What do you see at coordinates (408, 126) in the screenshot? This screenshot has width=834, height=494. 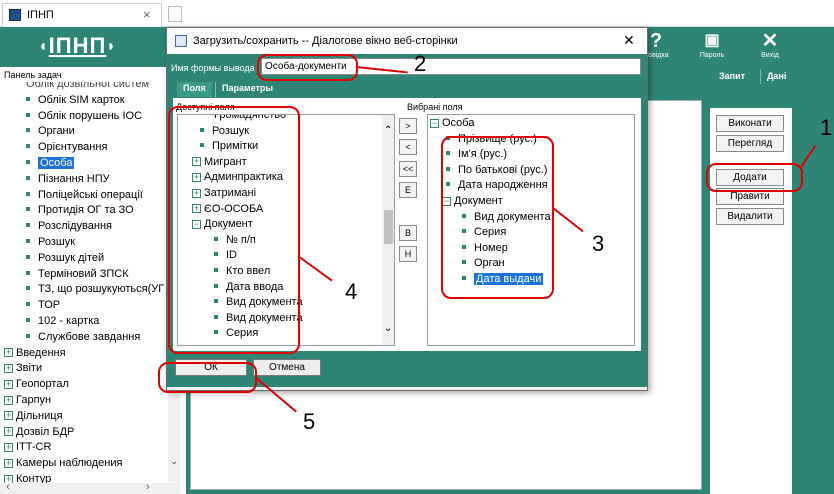 I see `move-right-button: >` at bounding box center [408, 126].